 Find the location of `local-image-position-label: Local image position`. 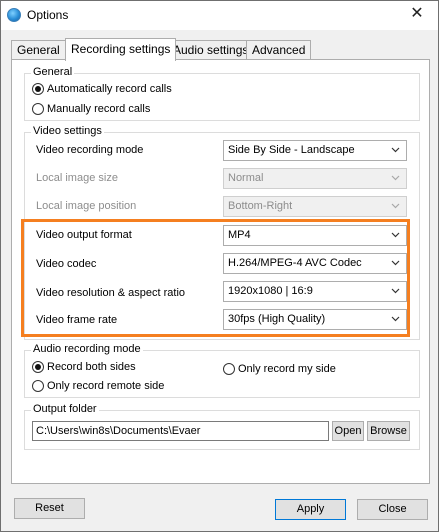

local-image-position-label: Local image position is located at coordinates (86, 206).